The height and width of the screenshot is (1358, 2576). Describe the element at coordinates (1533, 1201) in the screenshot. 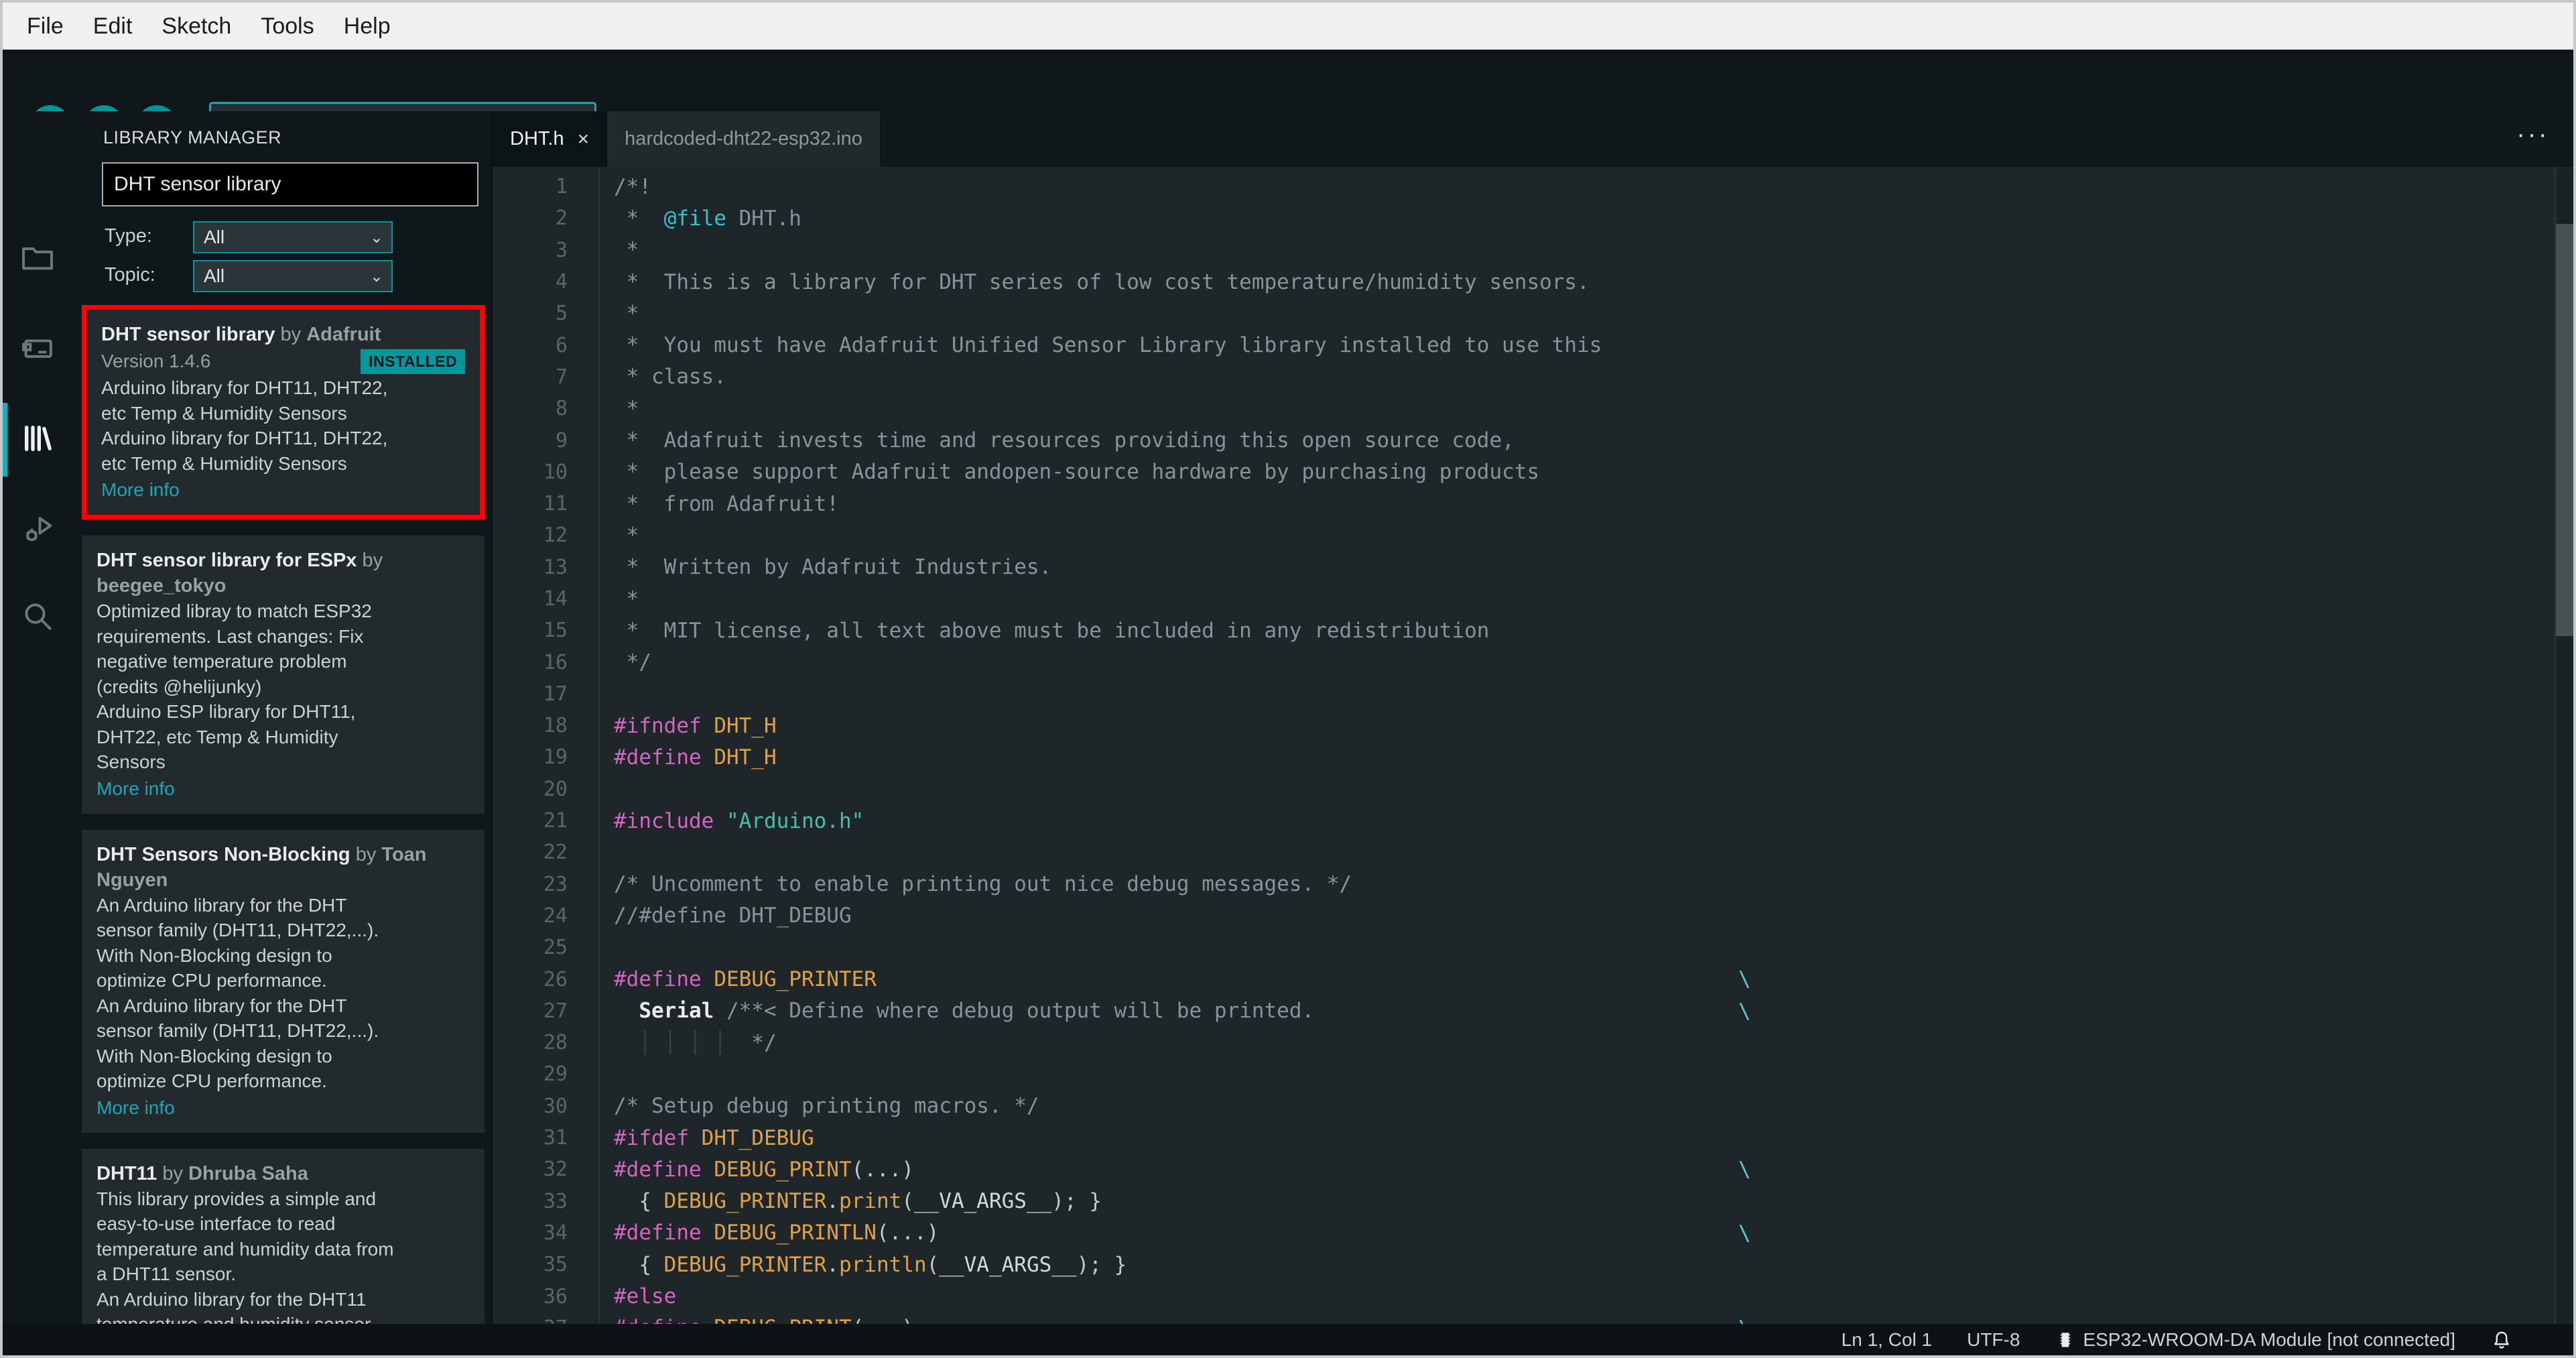

I see `code-line: 33 { DEBUG_PRINTER.print(__VA_ARGS__); }` at that location.